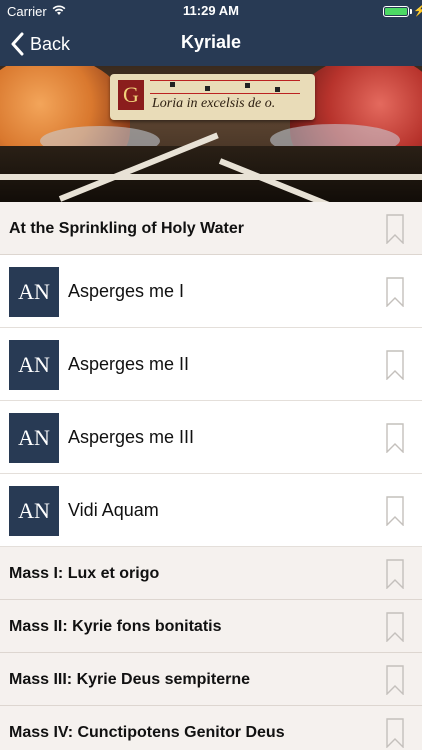 The height and width of the screenshot is (750, 422). Describe the element at coordinates (211, 291) in the screenshot. I see `chant-row: AN Asperges me I` at that location.